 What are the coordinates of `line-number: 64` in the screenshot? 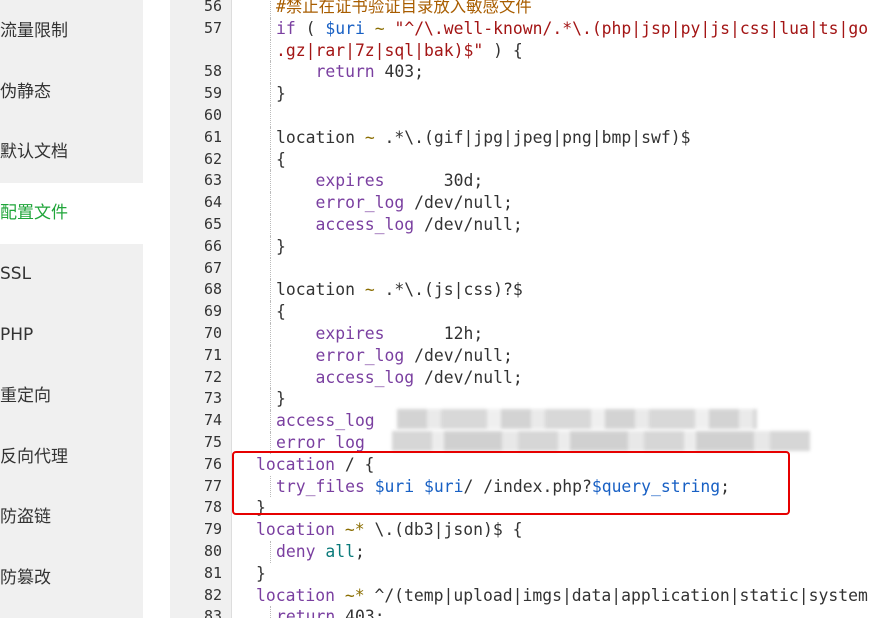 It's located at (212, 202).